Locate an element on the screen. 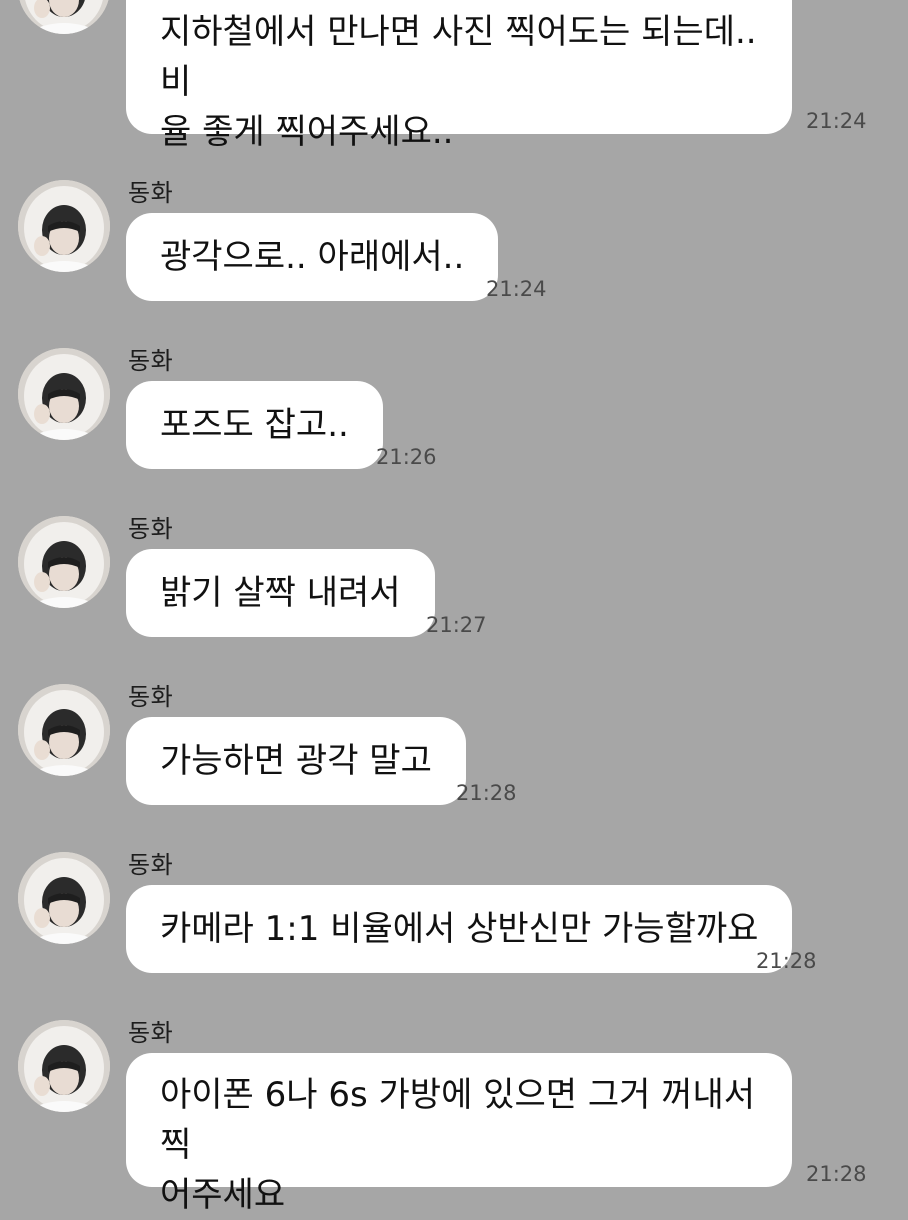 The width and height of the screenshot is (908, 1220). message-text: 포즈도 잡고.. is located at coordinates (254, 425).